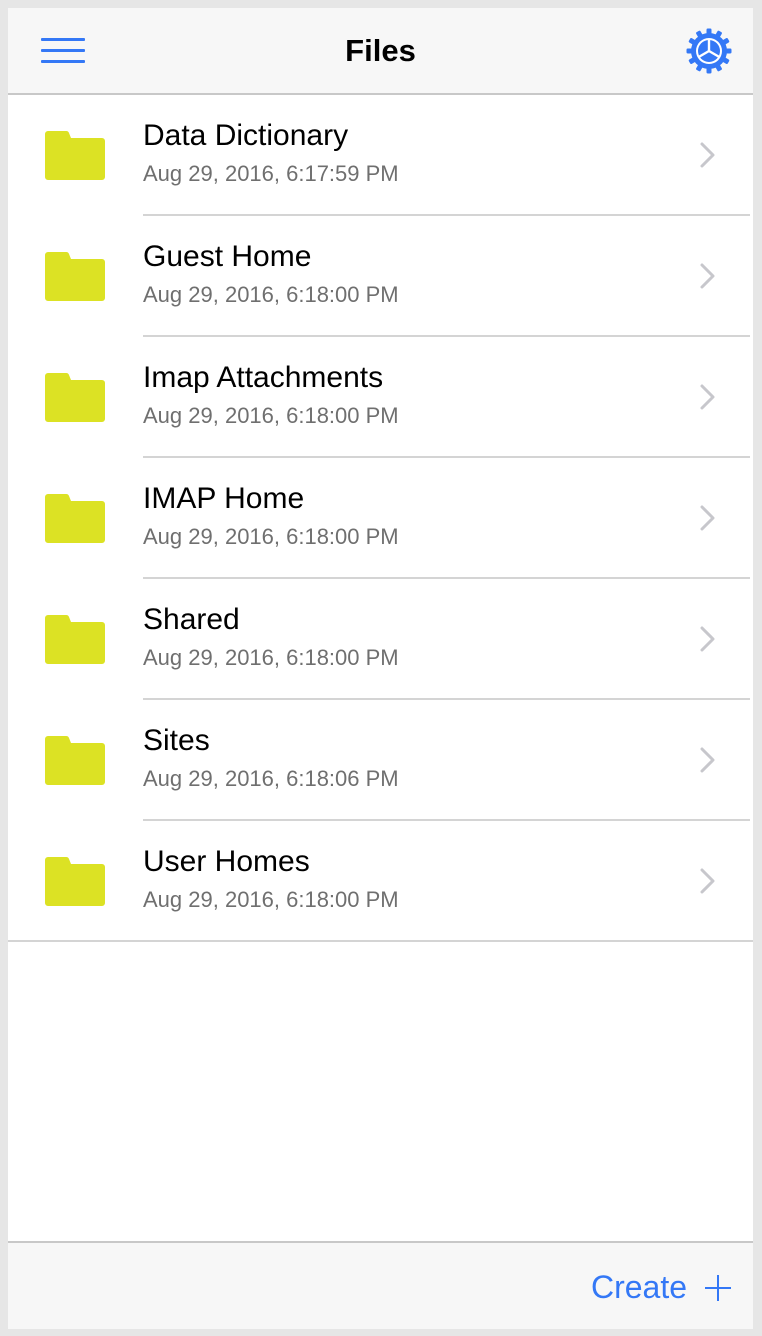  Describe the element at coordinates (271, 778) in the screenshot. I see `file-date: Aug 29, 2016, 6:18:06 PM` at that location.